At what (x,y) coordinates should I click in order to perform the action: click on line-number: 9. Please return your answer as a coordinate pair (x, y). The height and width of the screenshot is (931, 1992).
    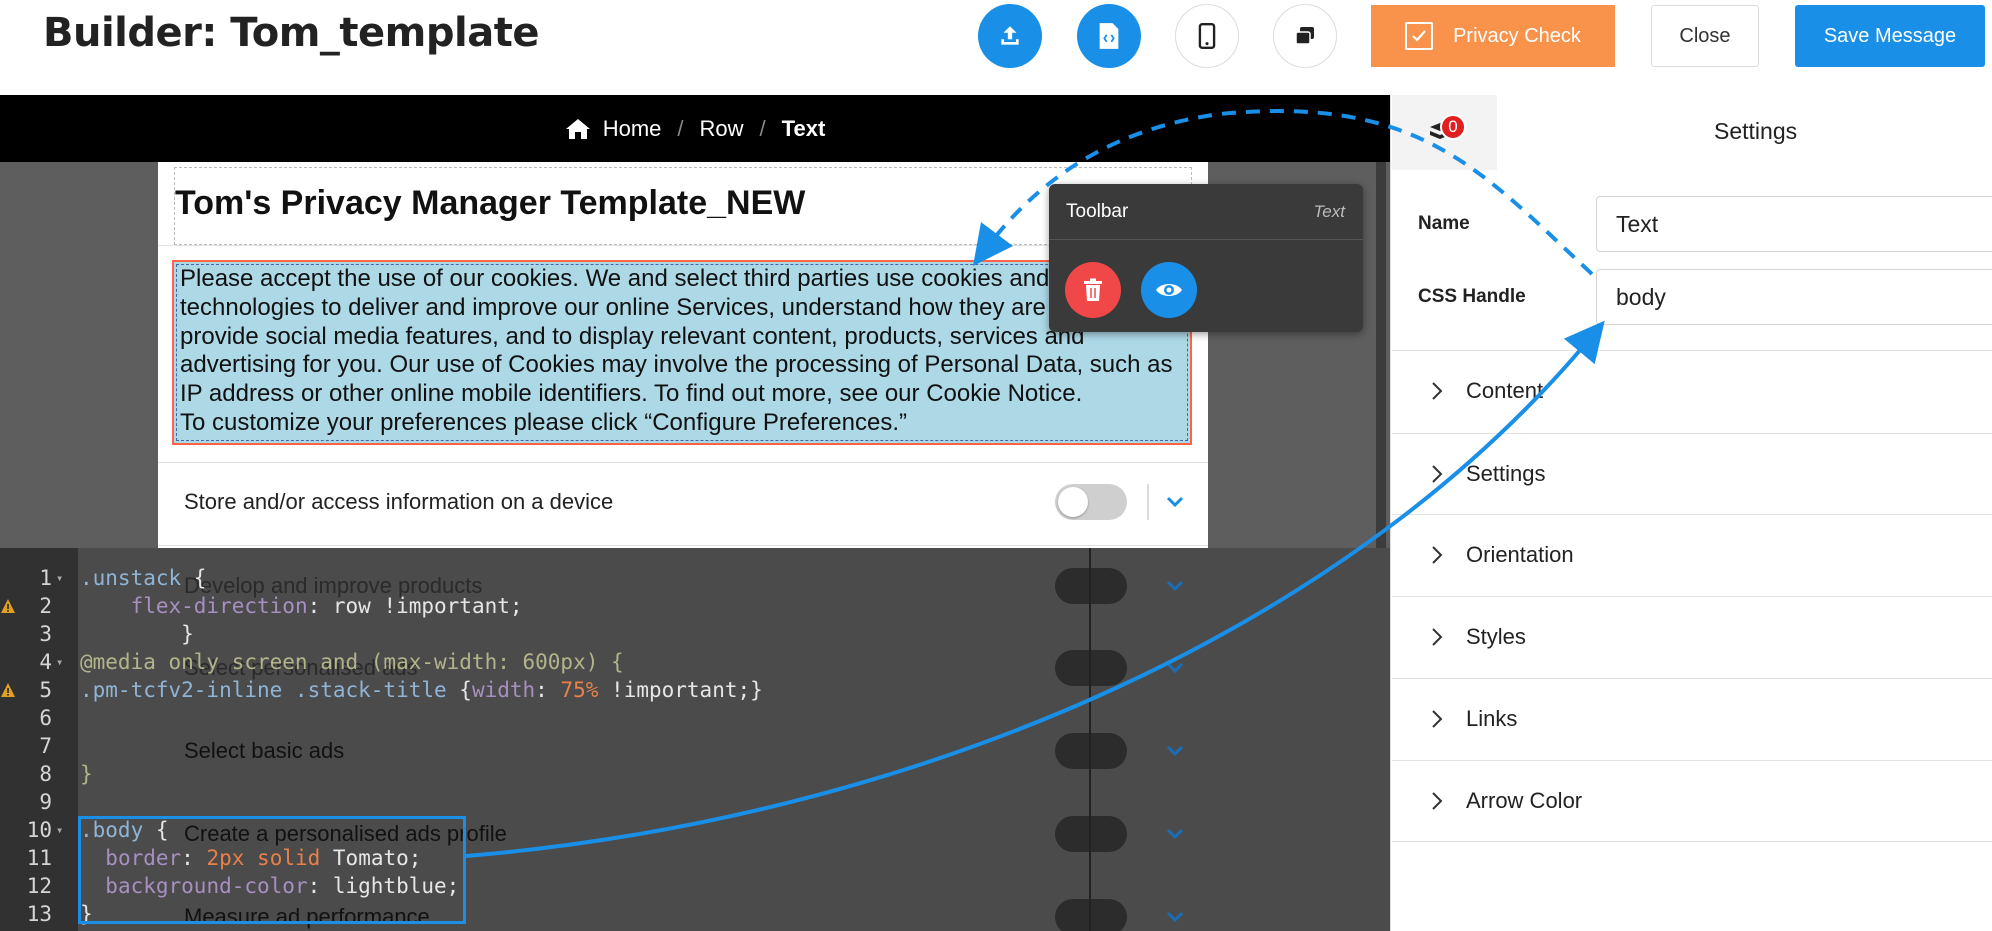
    Looking at the image, I should click on (45, 802).